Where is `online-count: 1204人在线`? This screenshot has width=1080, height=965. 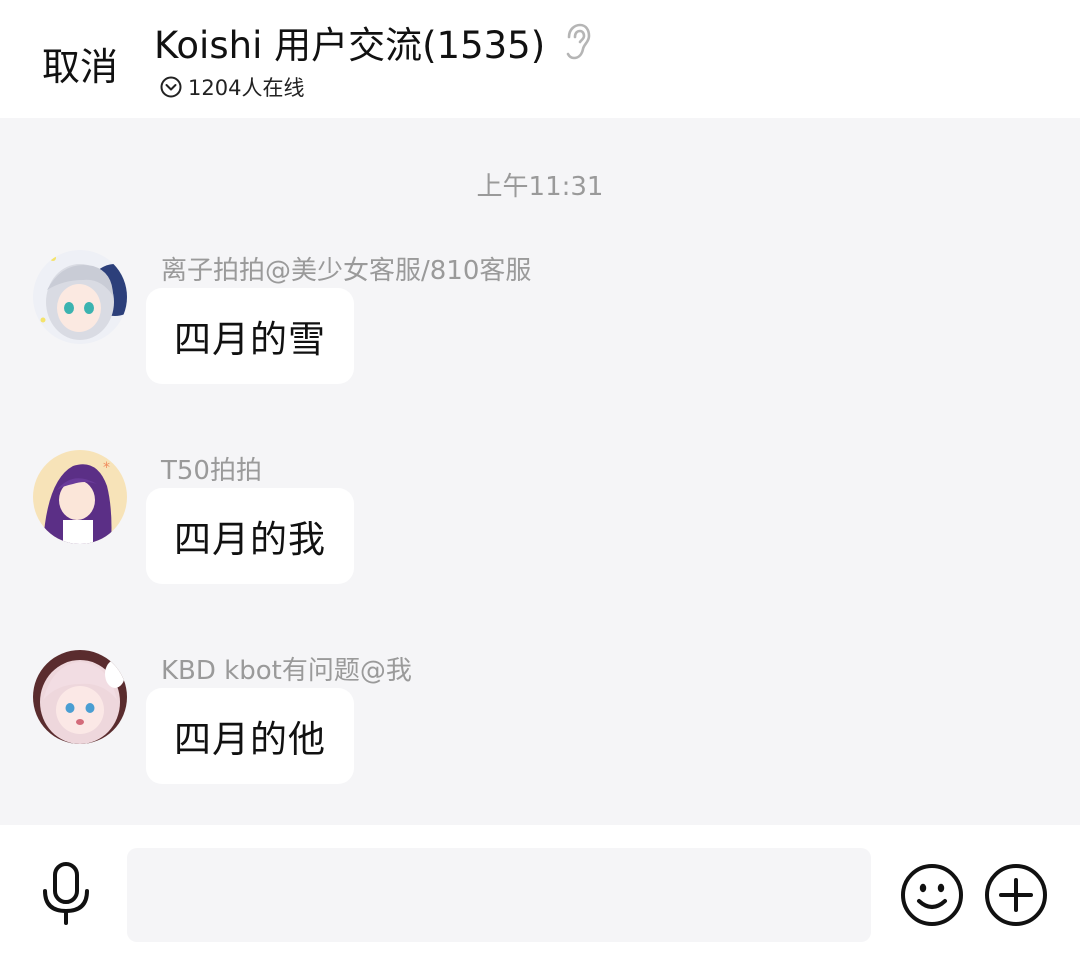 online-count: 1204人在线 is located at coordinates (246, 88).